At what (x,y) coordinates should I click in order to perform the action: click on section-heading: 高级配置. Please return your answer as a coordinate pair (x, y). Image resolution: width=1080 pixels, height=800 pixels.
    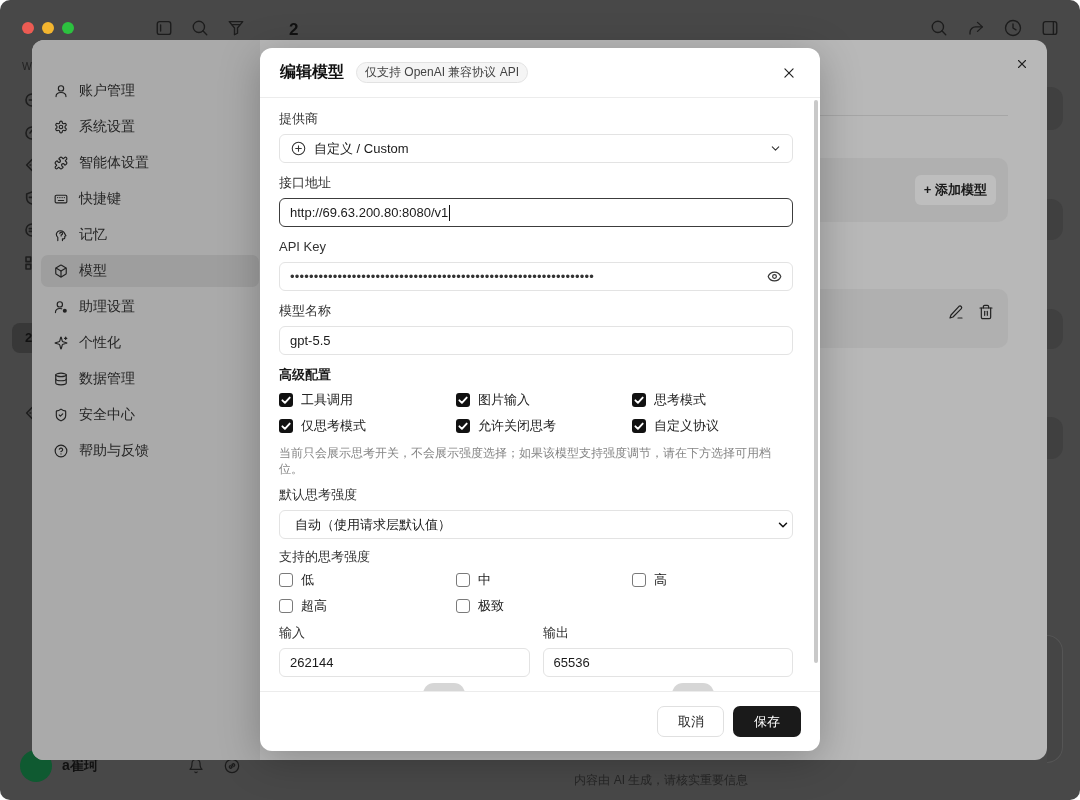
    Looking at the image, I should click on (305, 375).